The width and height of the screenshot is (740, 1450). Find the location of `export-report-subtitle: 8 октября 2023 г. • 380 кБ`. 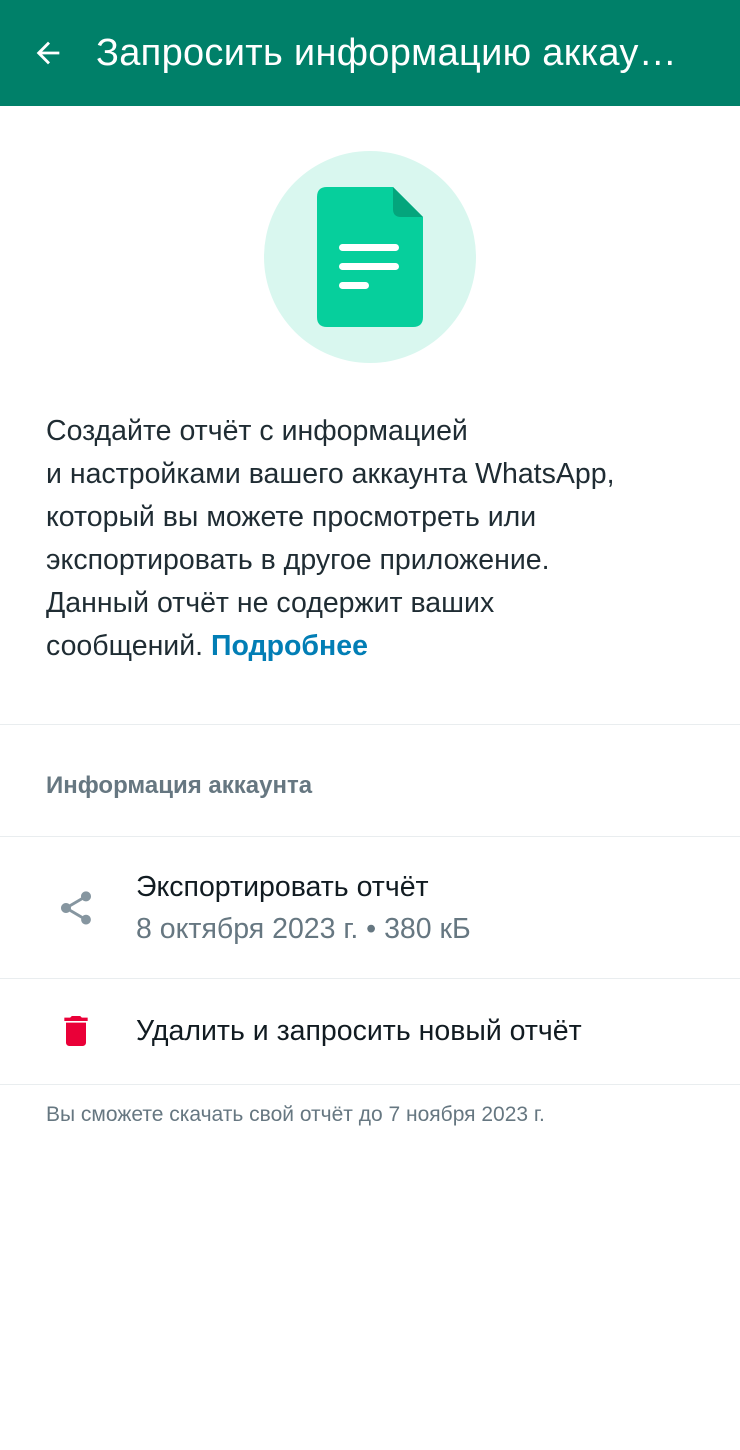

export-report-subtitle: 8 октября 2023 г. • 380 кБ is located at coordinates (303, 929).